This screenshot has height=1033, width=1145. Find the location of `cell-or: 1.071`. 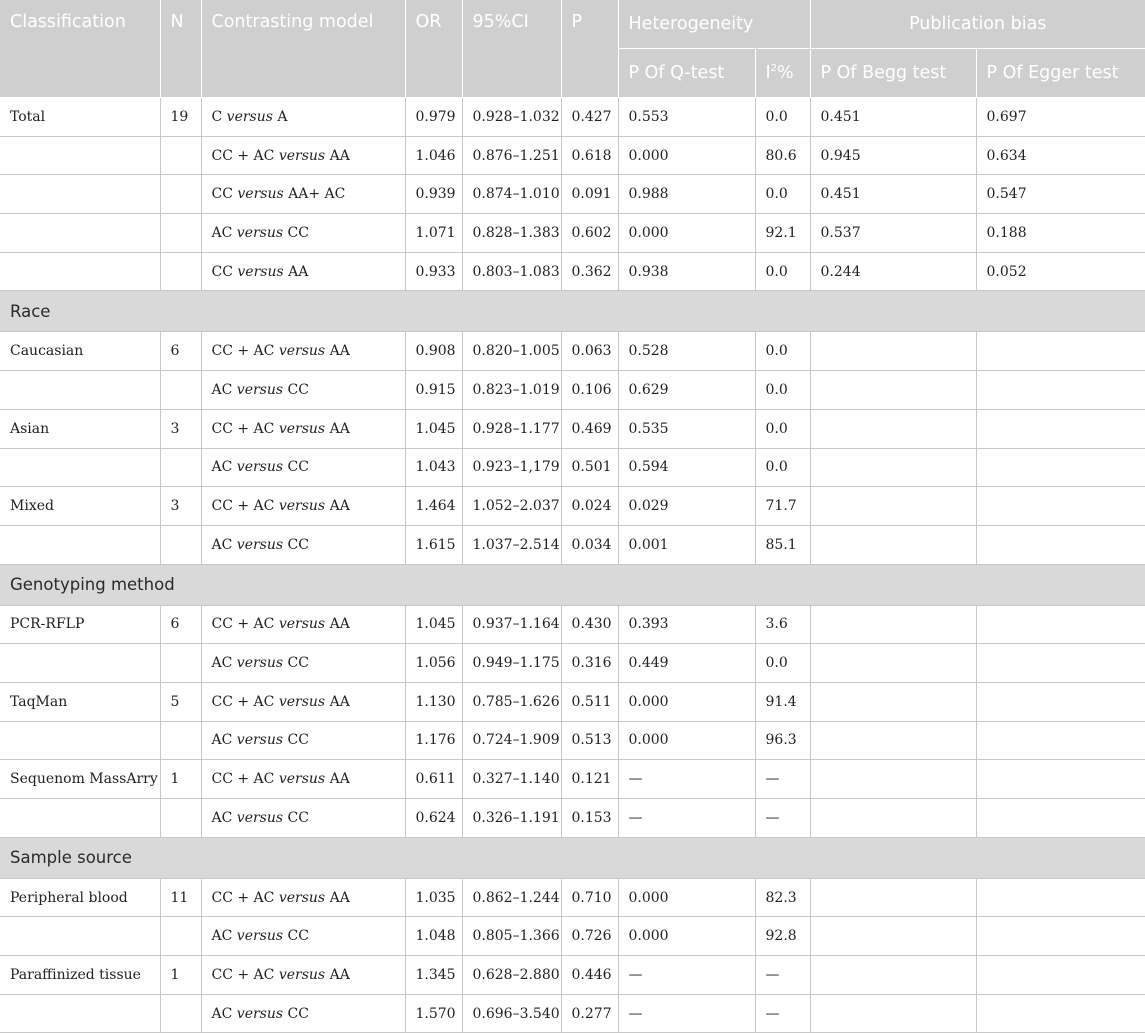

cell-or: 1.071 is located at coordinates (433, 233).